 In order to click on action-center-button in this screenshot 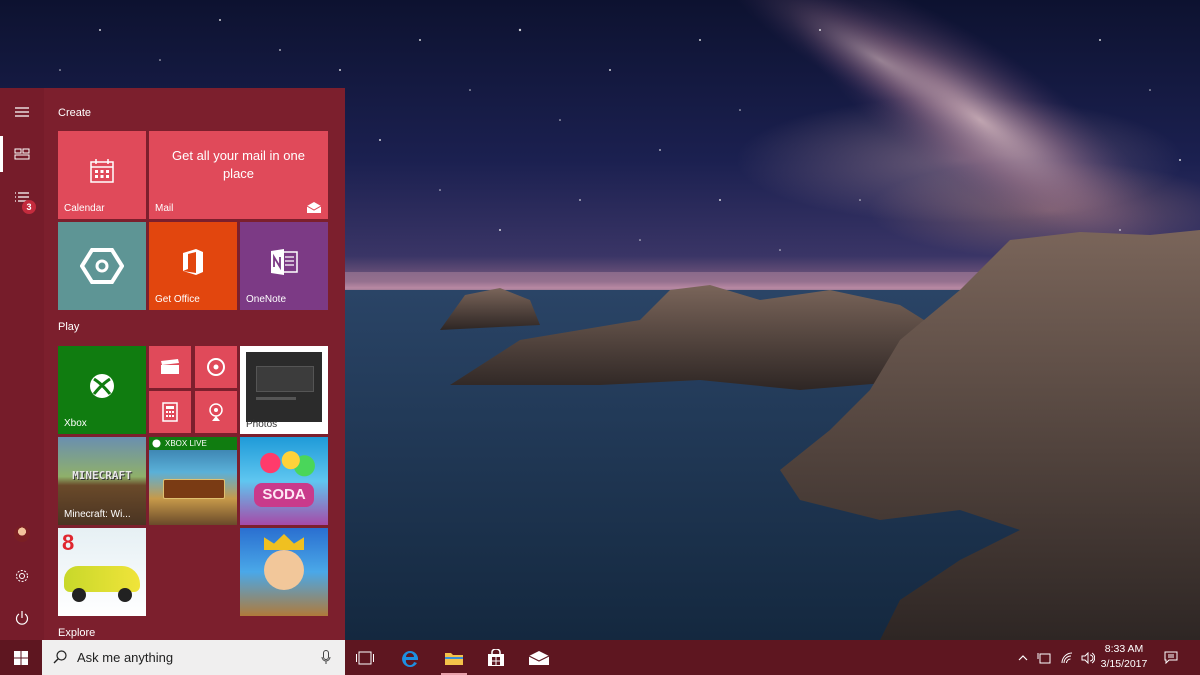, I will do `click(1171, 657)`.